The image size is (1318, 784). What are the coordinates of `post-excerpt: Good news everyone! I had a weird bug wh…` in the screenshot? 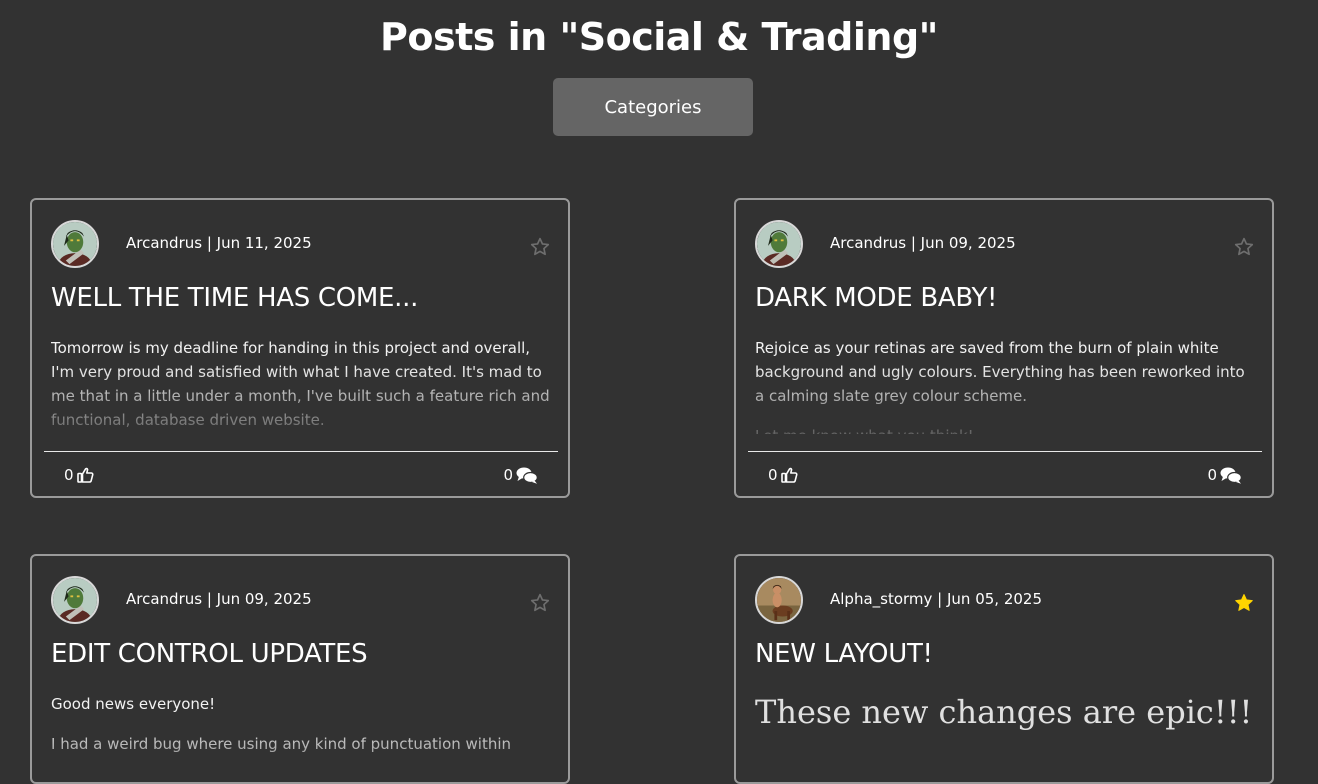 It's located at (301, 737).